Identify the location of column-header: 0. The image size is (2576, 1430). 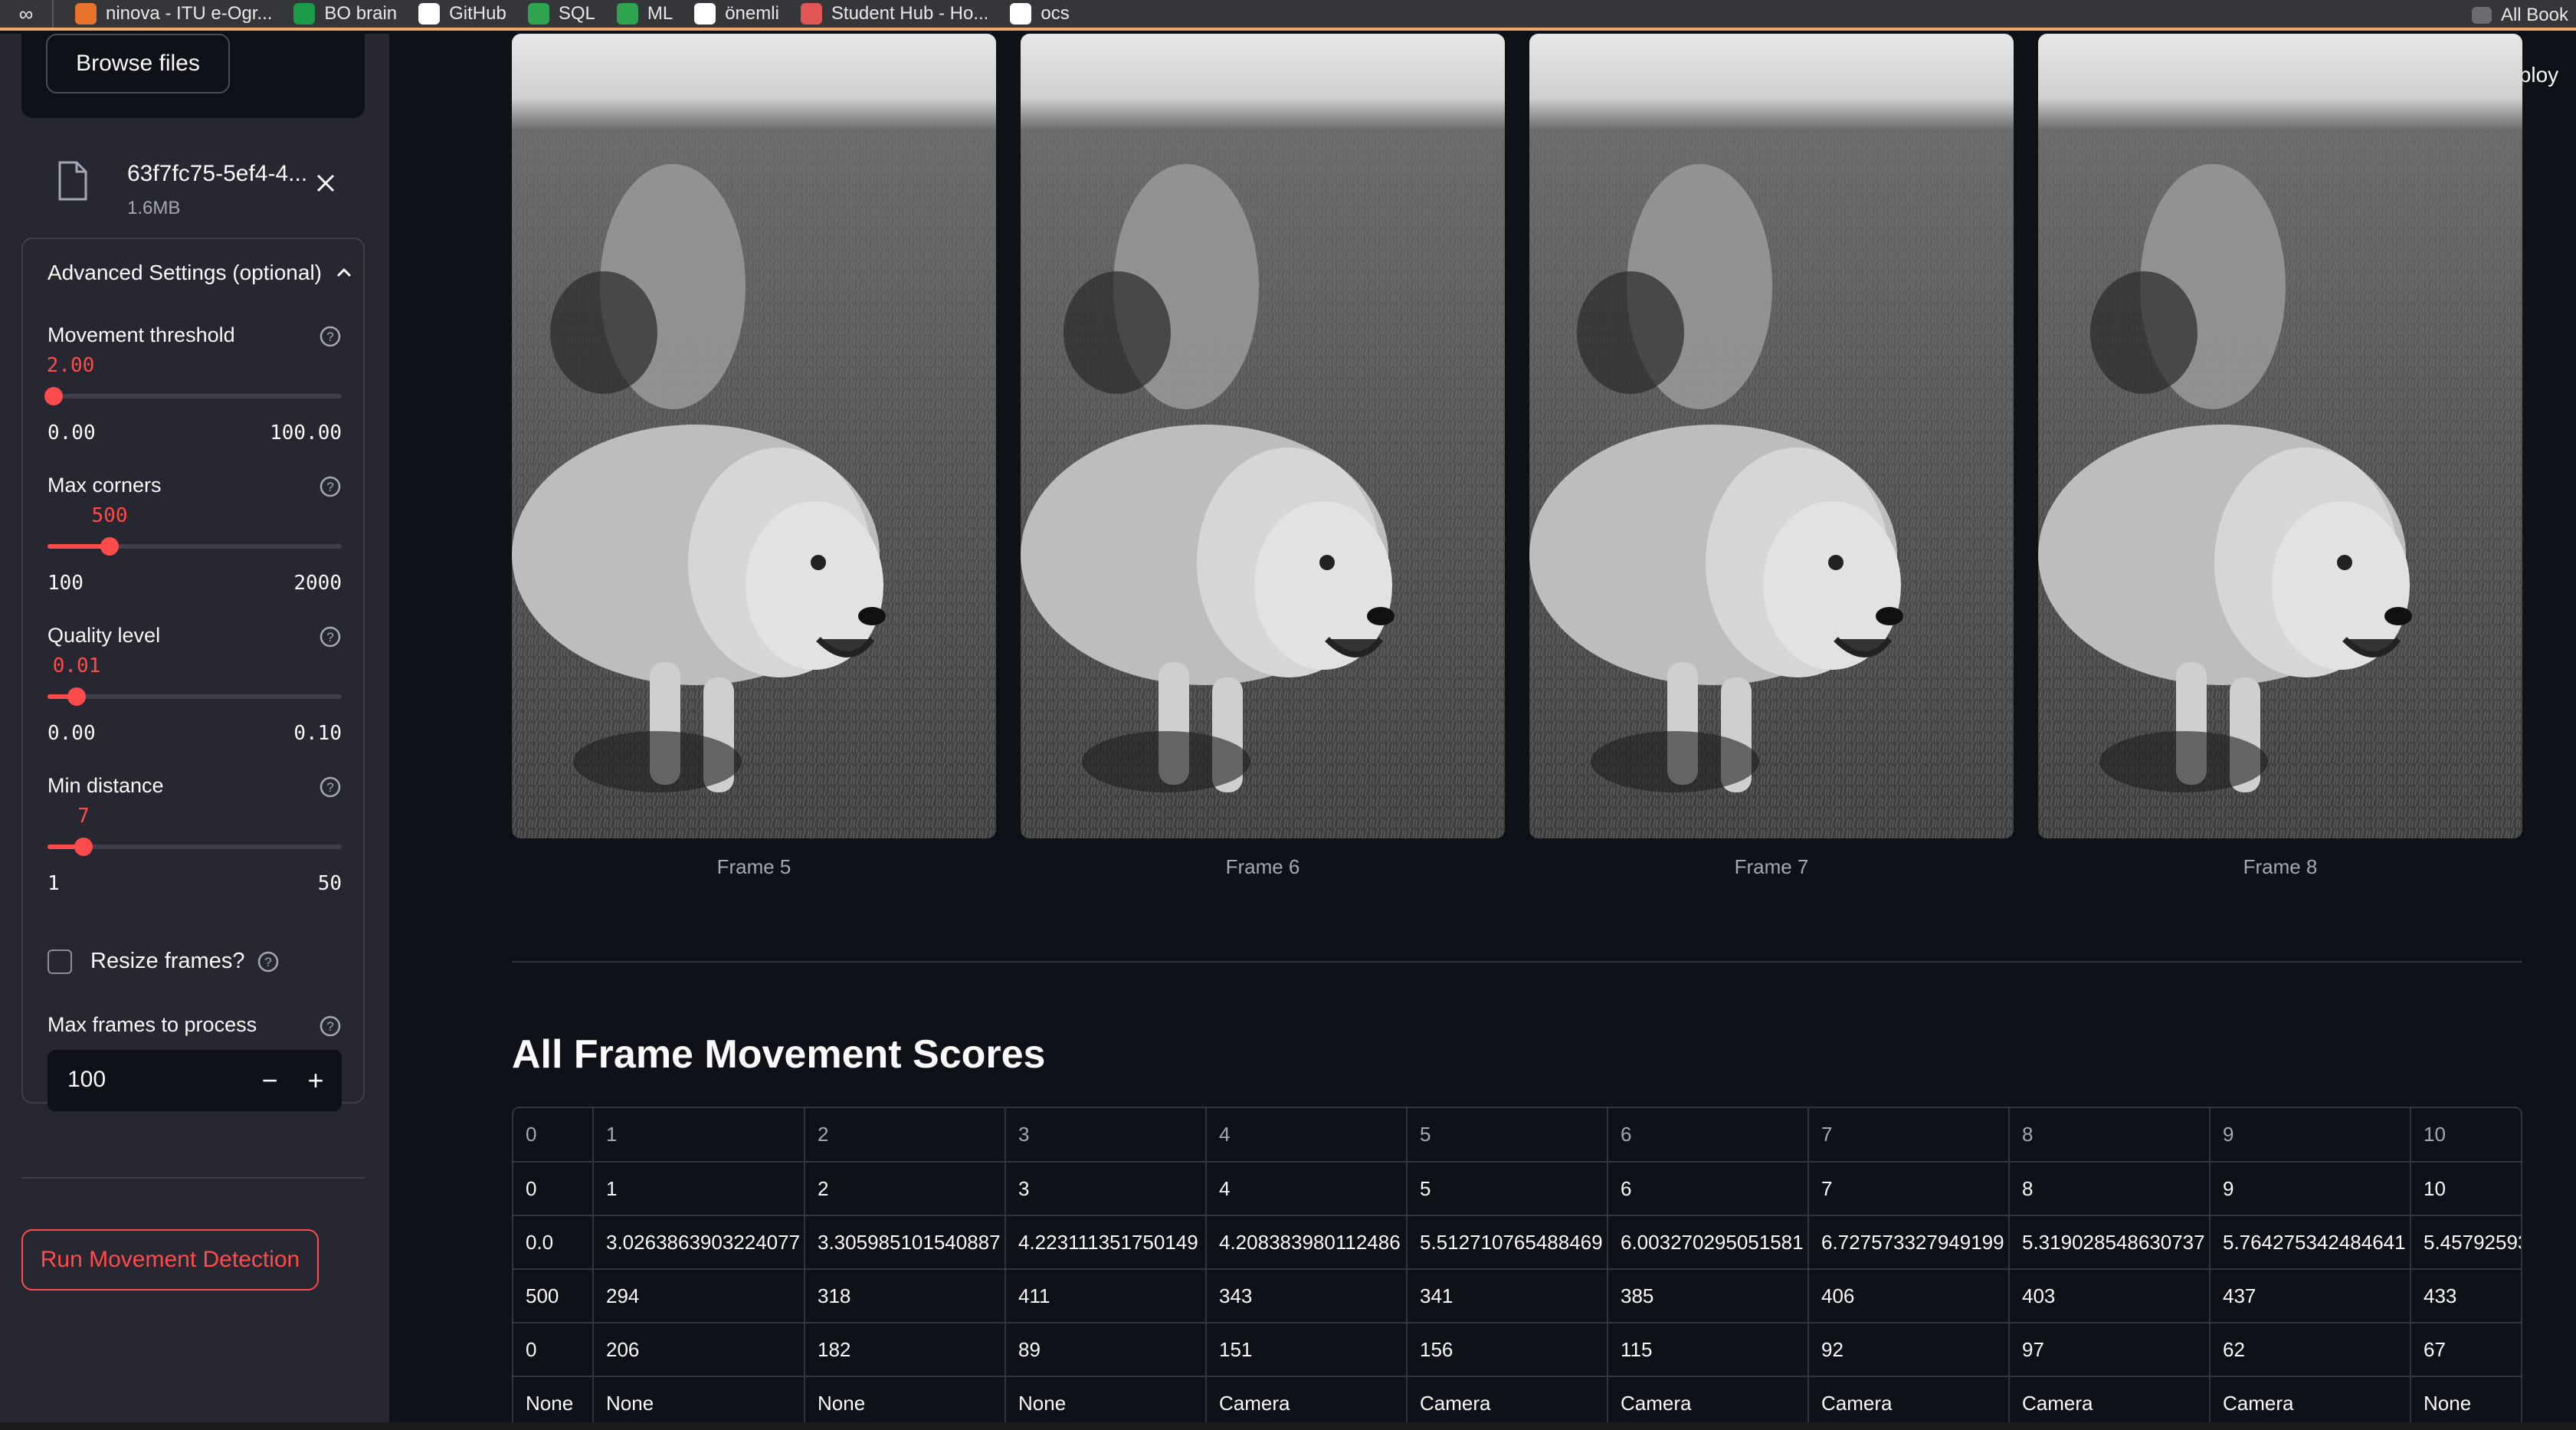
(554, 1135).